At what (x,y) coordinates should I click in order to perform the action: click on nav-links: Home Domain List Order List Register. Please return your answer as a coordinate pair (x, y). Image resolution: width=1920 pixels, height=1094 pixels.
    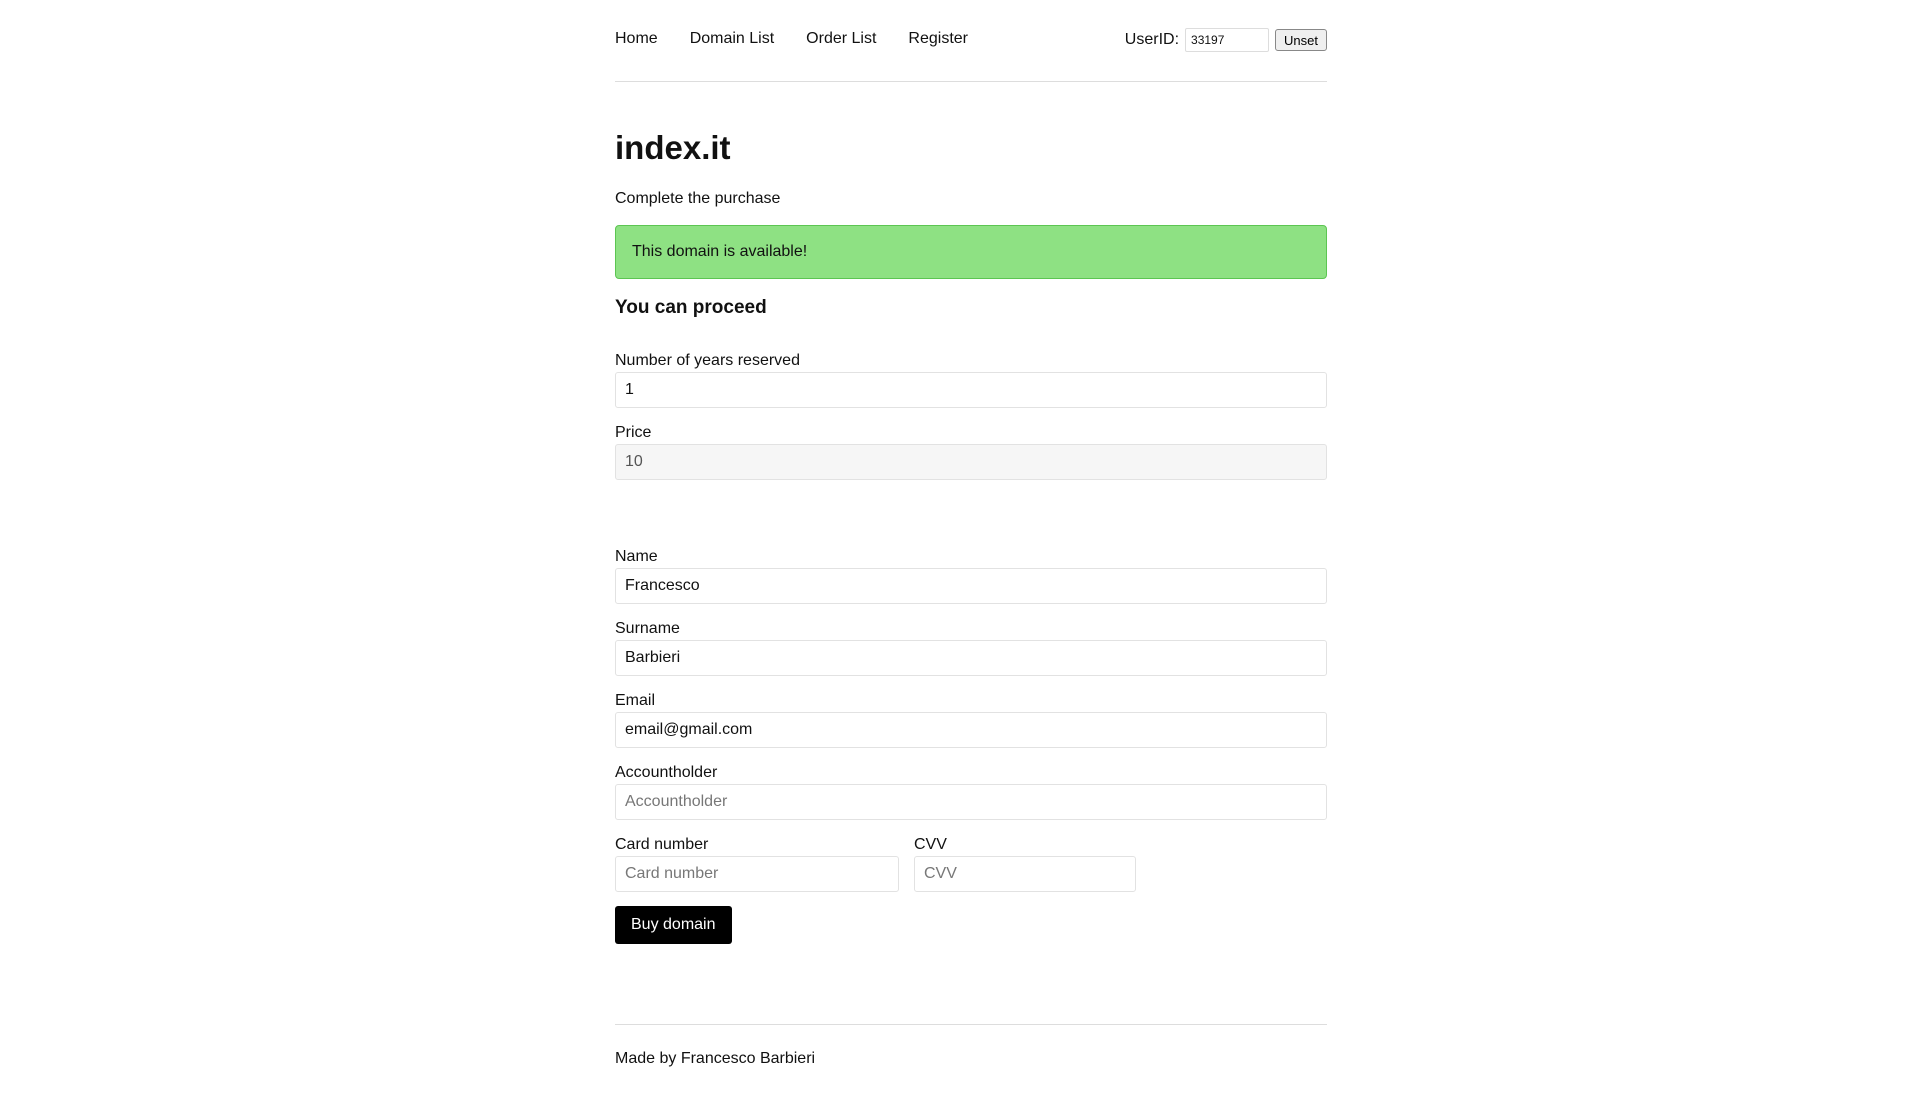
    Looking at the image, I should click on (791, 39).